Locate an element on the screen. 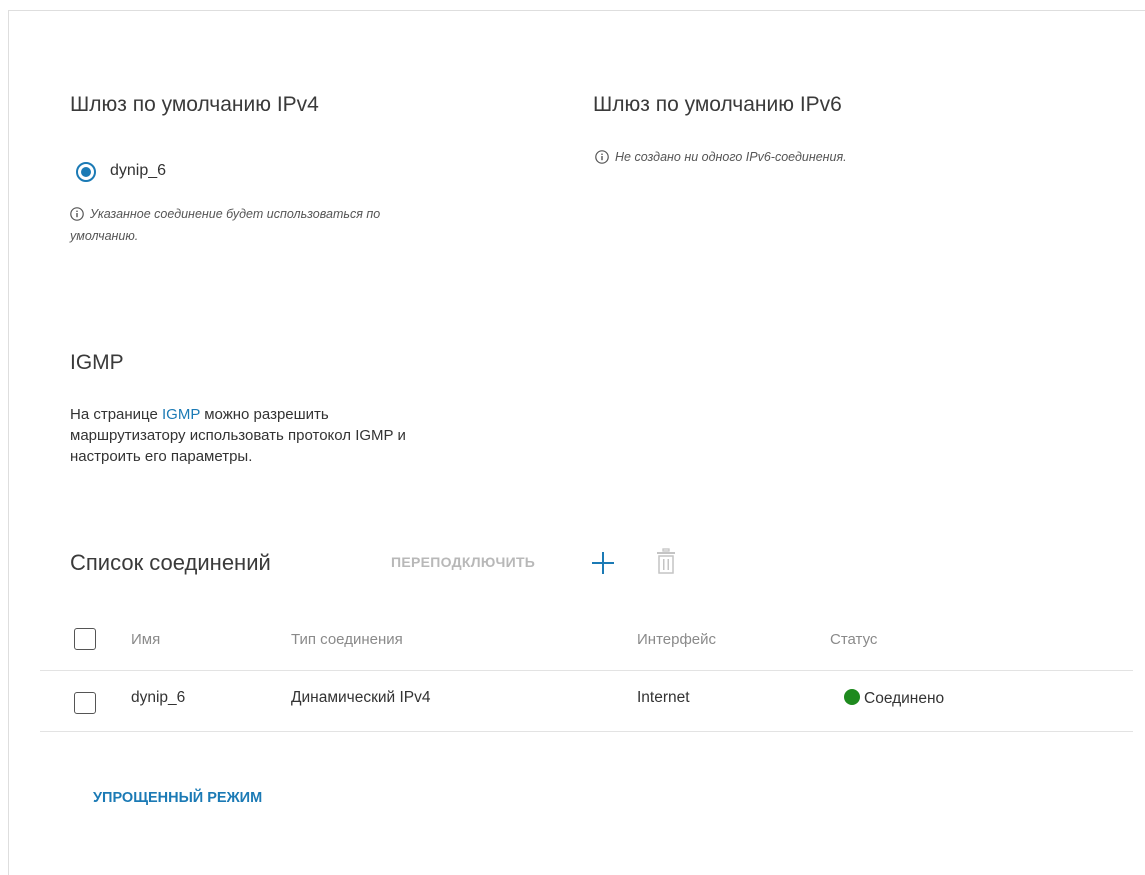 This screenshot has width=1145, height=875. add-connection-button is located at coordinates (603, 563).